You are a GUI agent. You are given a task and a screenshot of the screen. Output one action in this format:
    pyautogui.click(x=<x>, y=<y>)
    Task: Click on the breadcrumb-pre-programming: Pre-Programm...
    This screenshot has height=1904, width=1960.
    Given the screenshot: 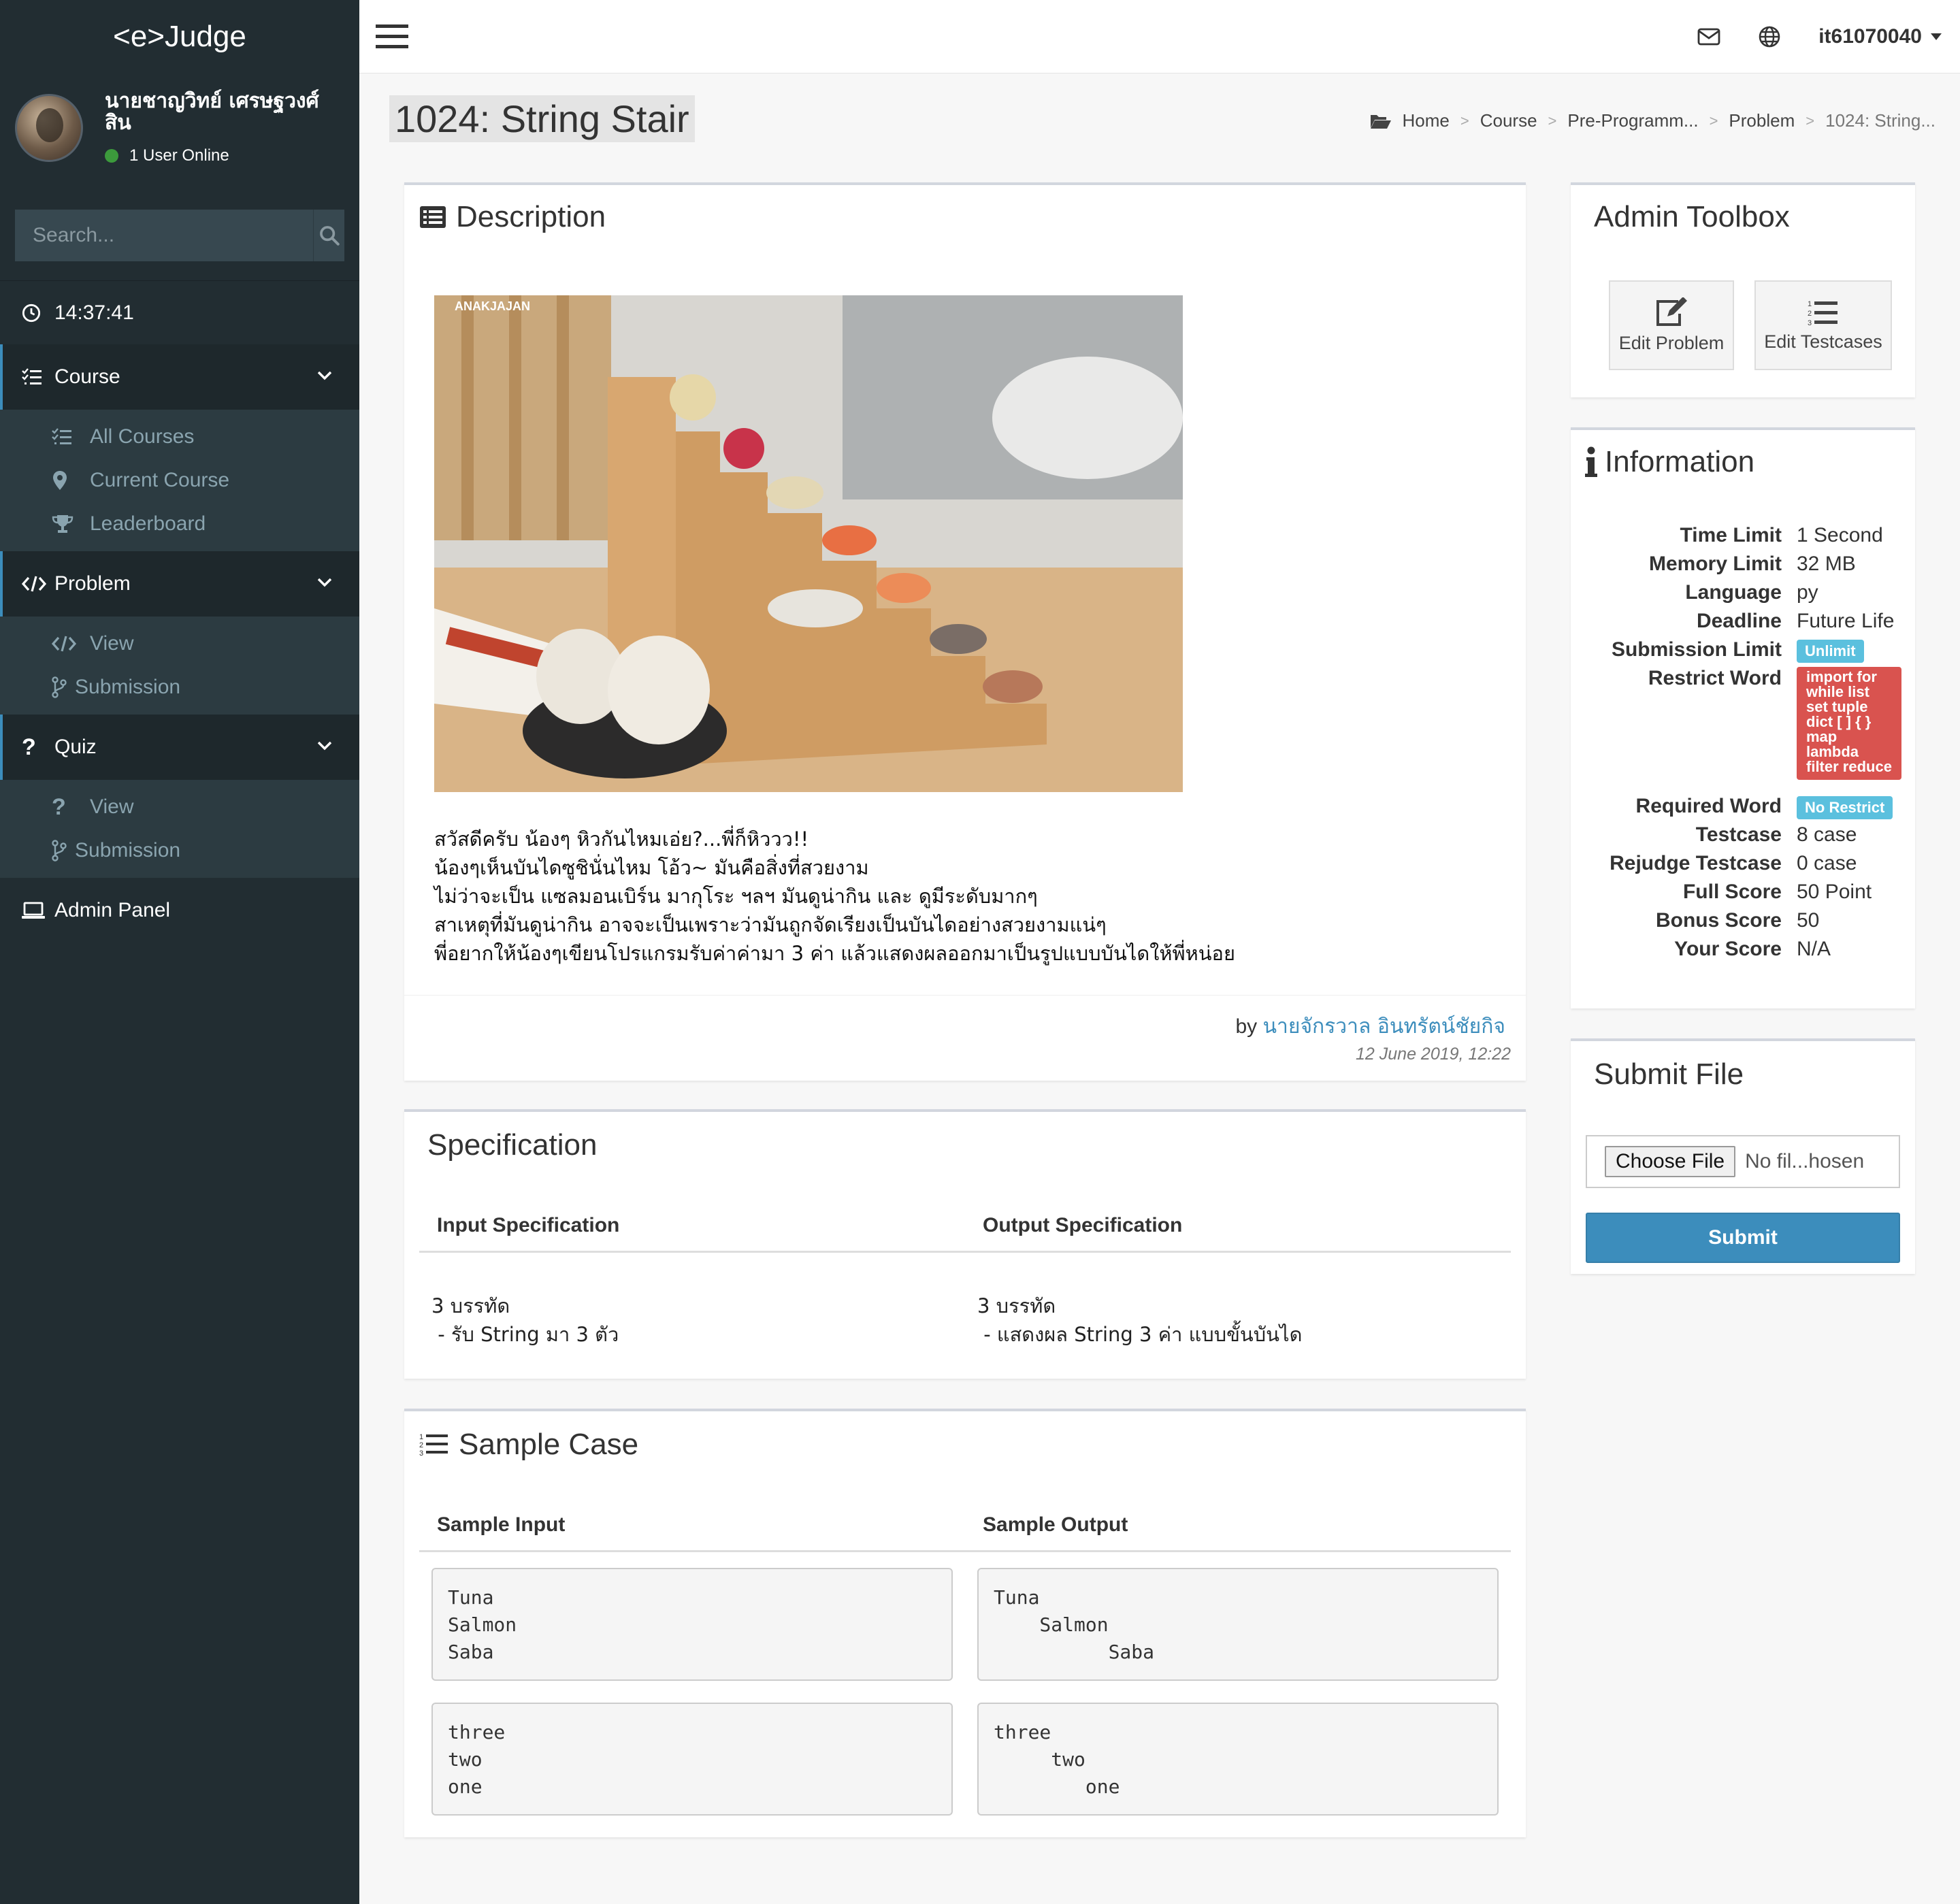 What is the action you would take?
    pyautogui.click(x=1633, y=121)
    